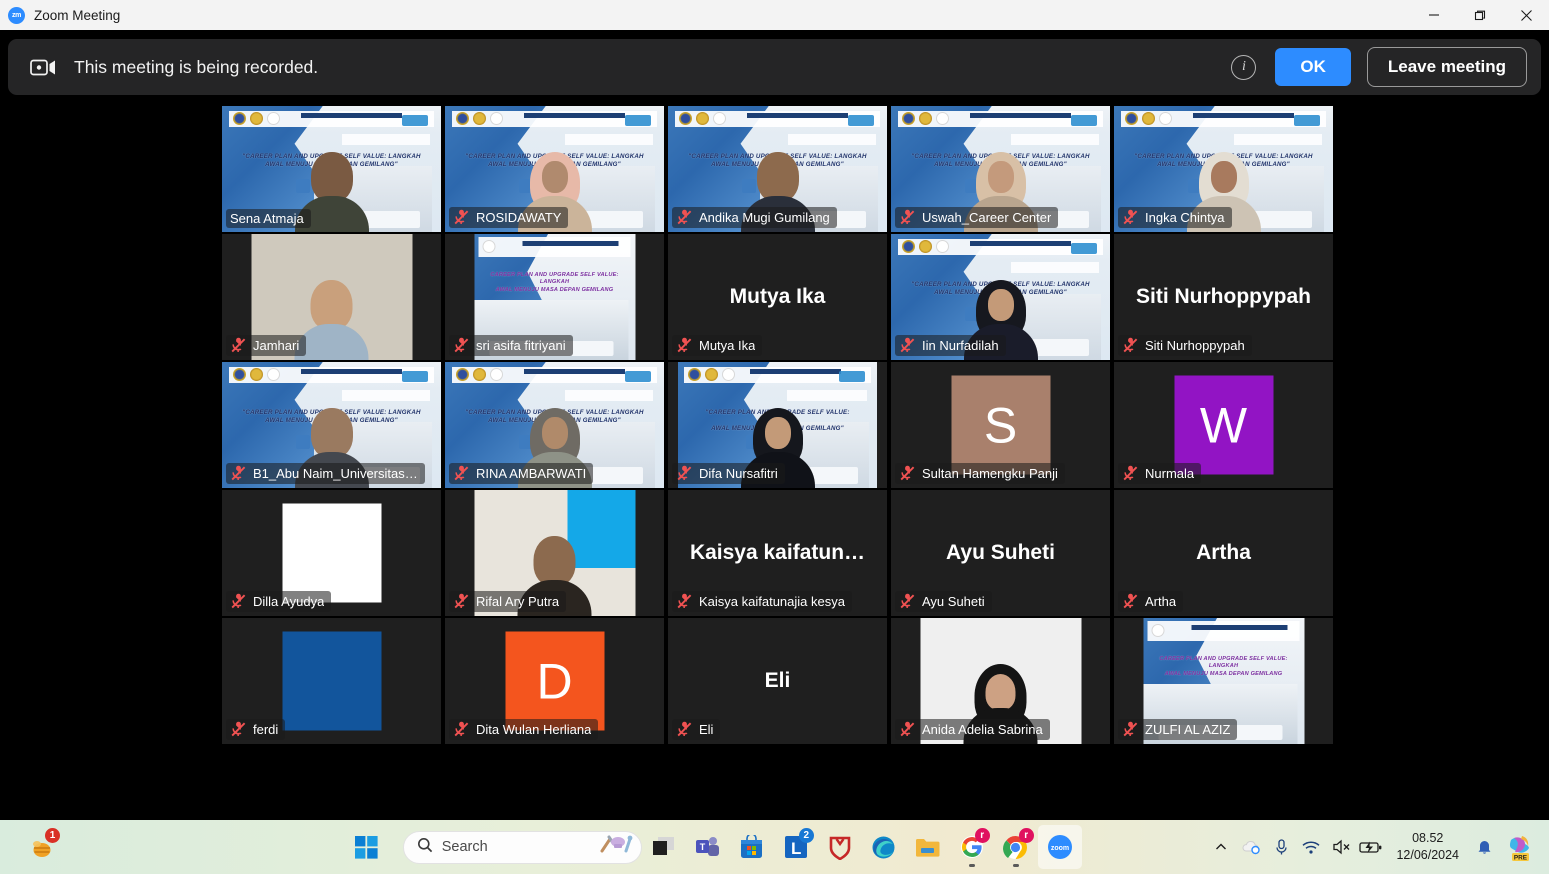  I want to click on participant-tile: Rifal Ary Putra, so click(554, 553).